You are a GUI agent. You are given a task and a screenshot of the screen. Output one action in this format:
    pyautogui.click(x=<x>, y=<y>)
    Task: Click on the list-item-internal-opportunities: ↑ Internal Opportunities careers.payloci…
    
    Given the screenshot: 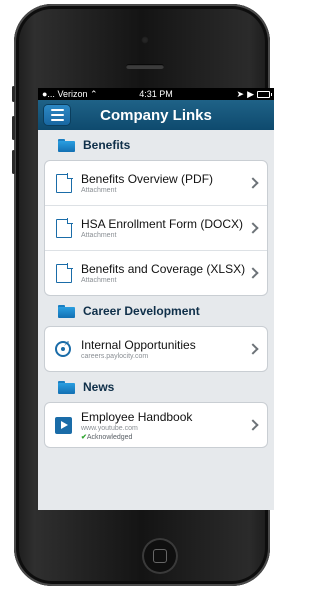 What is the action you would take?
    pyautogui.click(x=156, y=349)
    